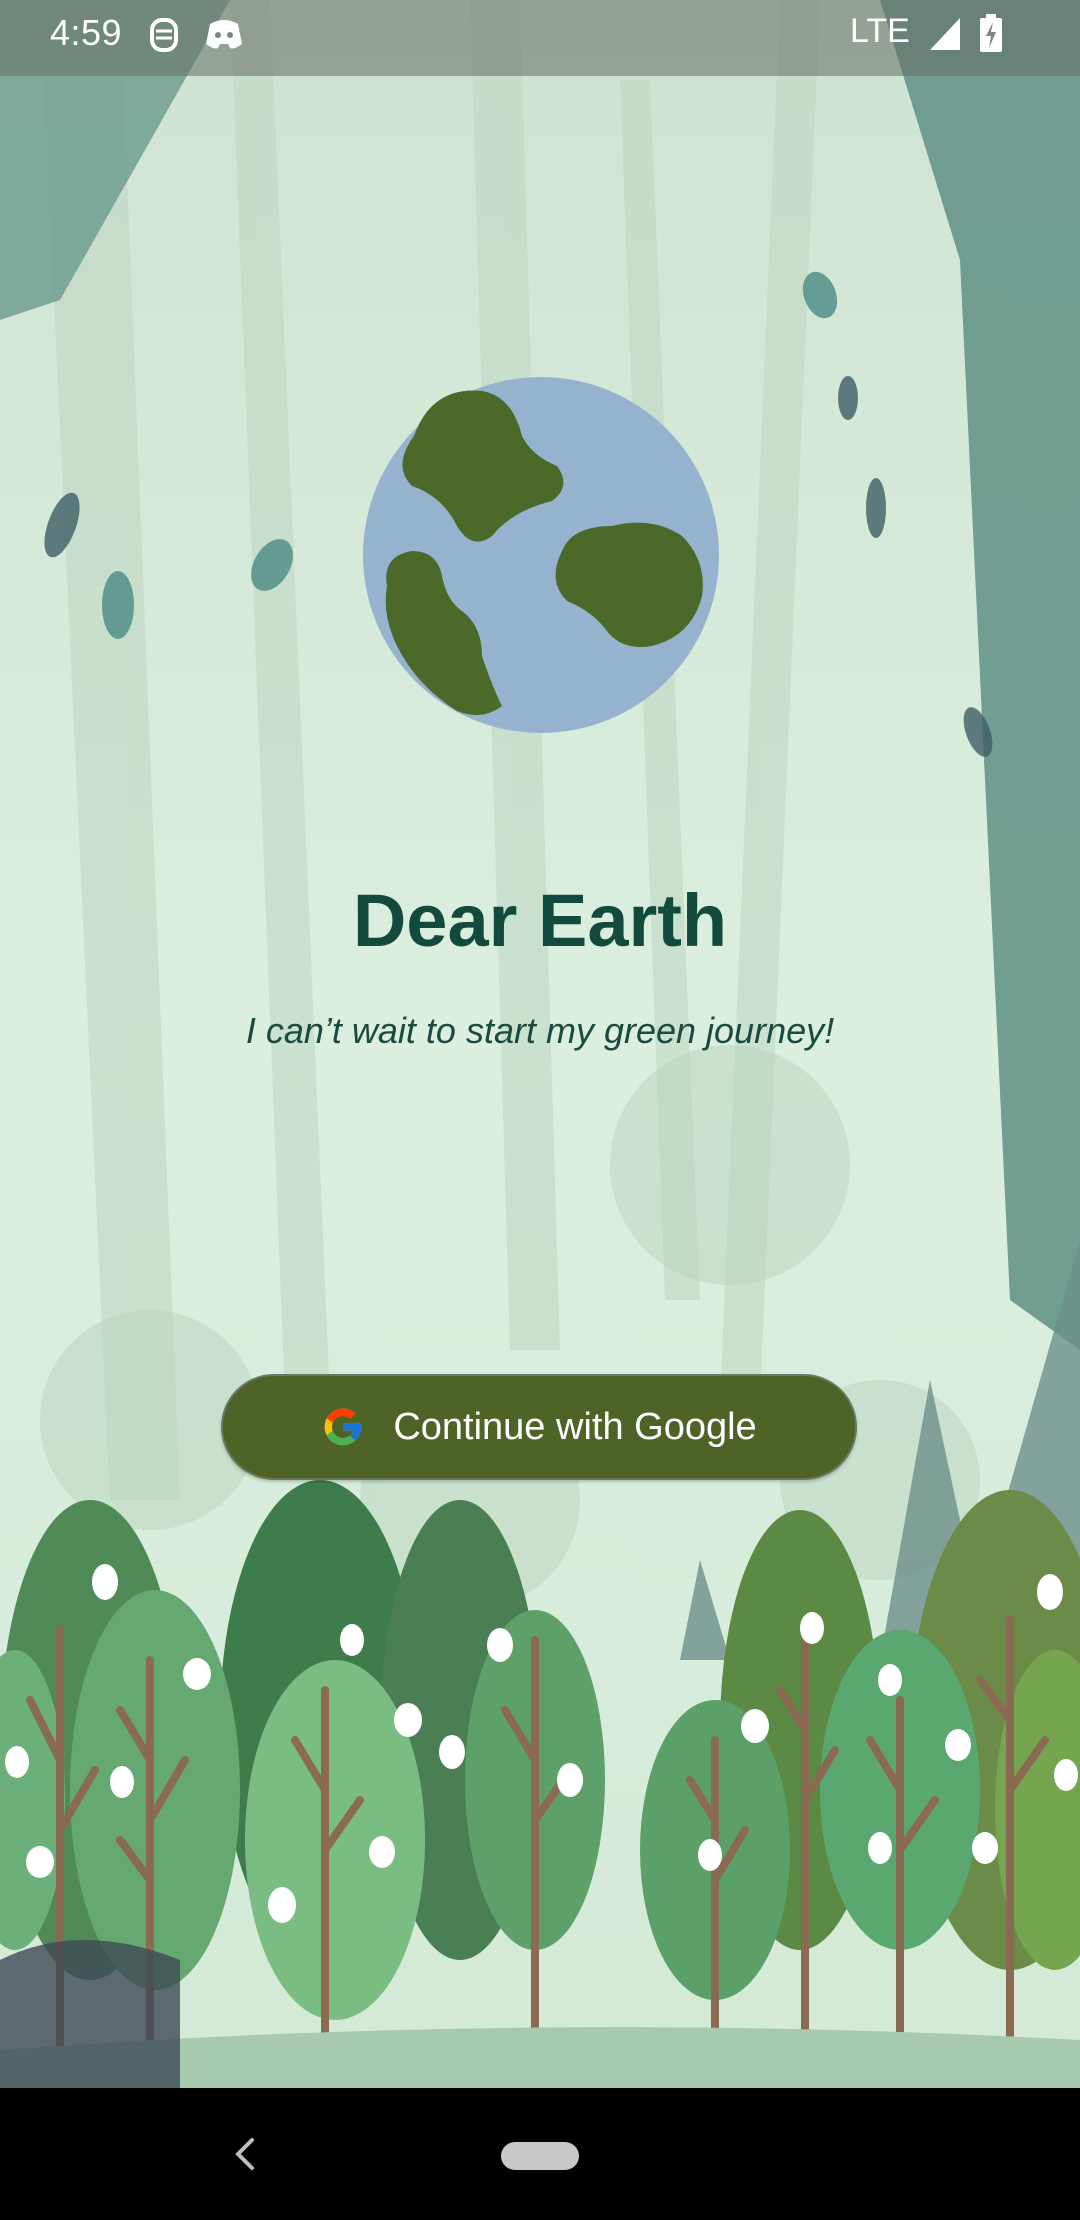 The height and width of the screenshot is (2220, 1080). What do you see at coordinates (540, 1030) in the screenshot?
I see `app-tagline: I can’t wait to start my green journey!` at bounding box center [540, 1030].